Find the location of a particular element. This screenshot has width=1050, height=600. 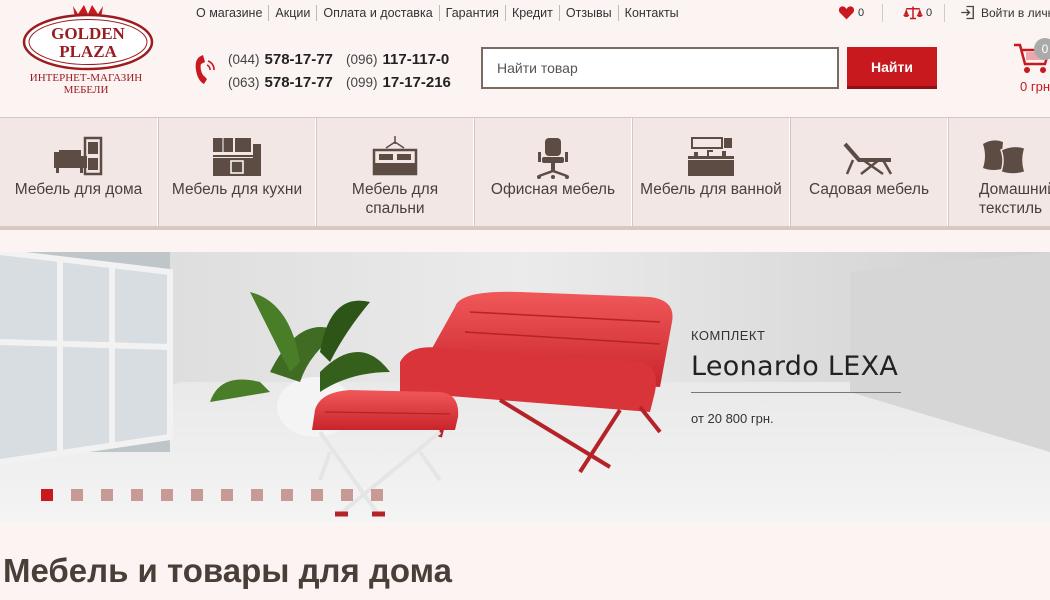

phone-icon is located at coordinates (205, 69).